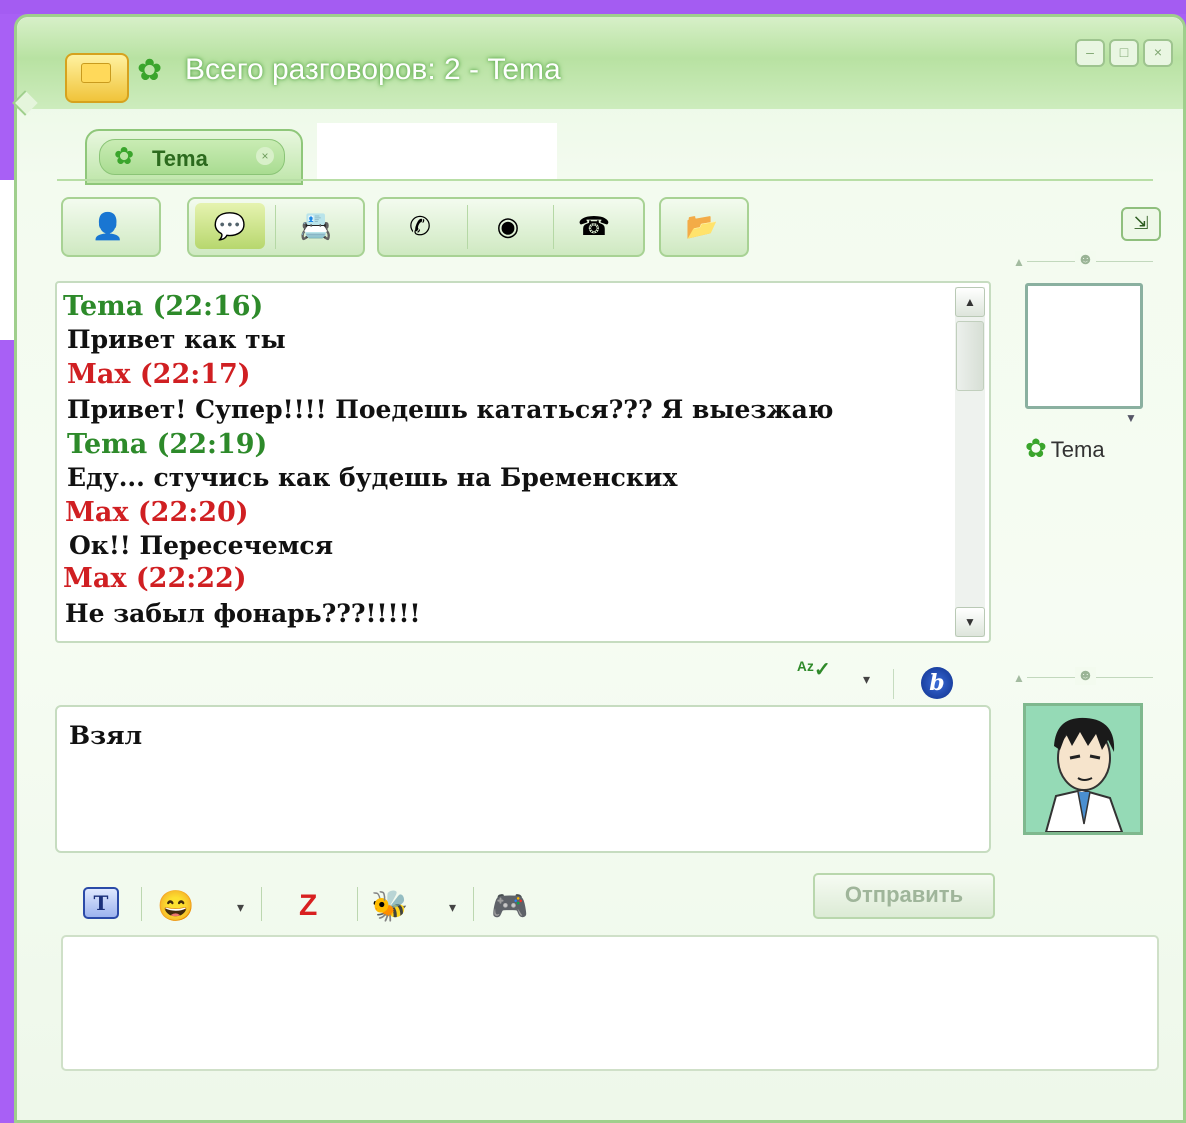 The height and width of the screenshot is (1123, 1186). I want to click on tab-pill: ✿ Tema ×, so click(192, 157).